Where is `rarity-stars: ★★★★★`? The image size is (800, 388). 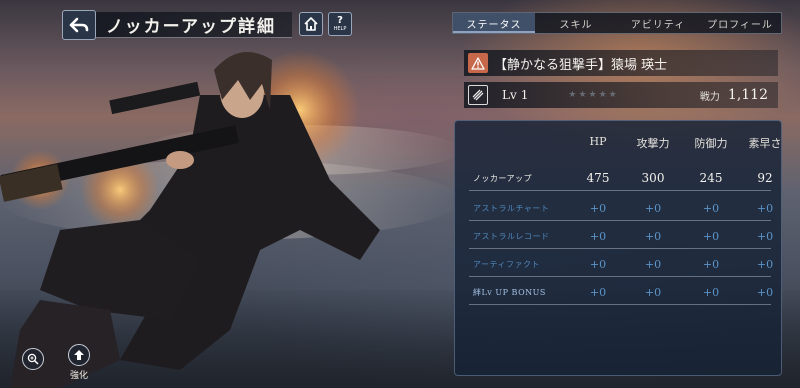
rarity-stars: ★★★★★ is located at coordinates (593, 95).